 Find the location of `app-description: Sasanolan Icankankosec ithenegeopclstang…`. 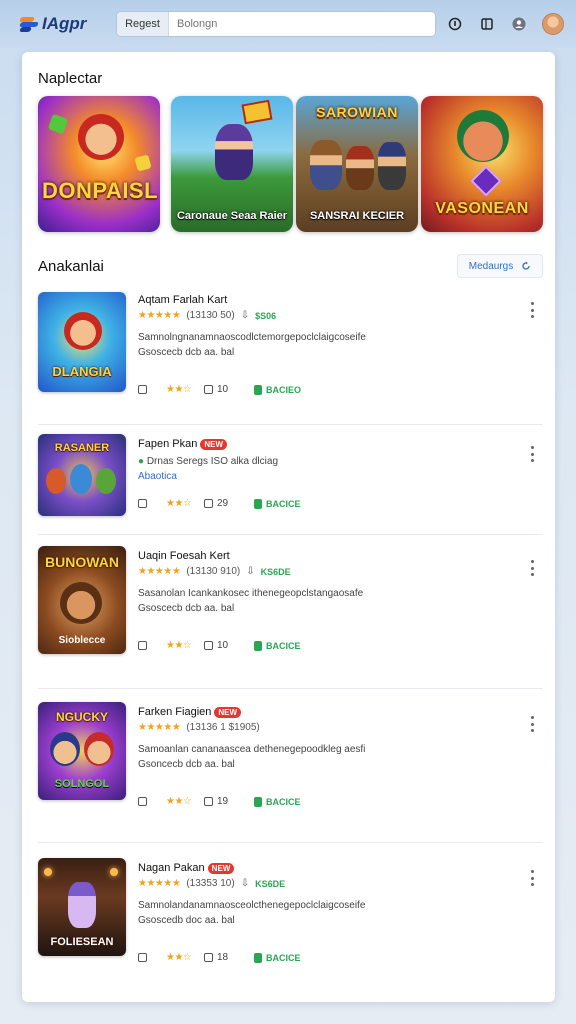

app-description: Sasanolan Icankankosec ithenegeopclstang… is located at coordinates (251, 593).